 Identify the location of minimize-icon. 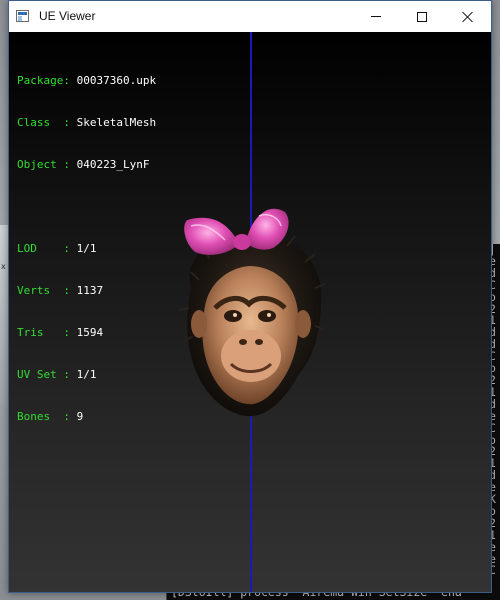
(376, 16).